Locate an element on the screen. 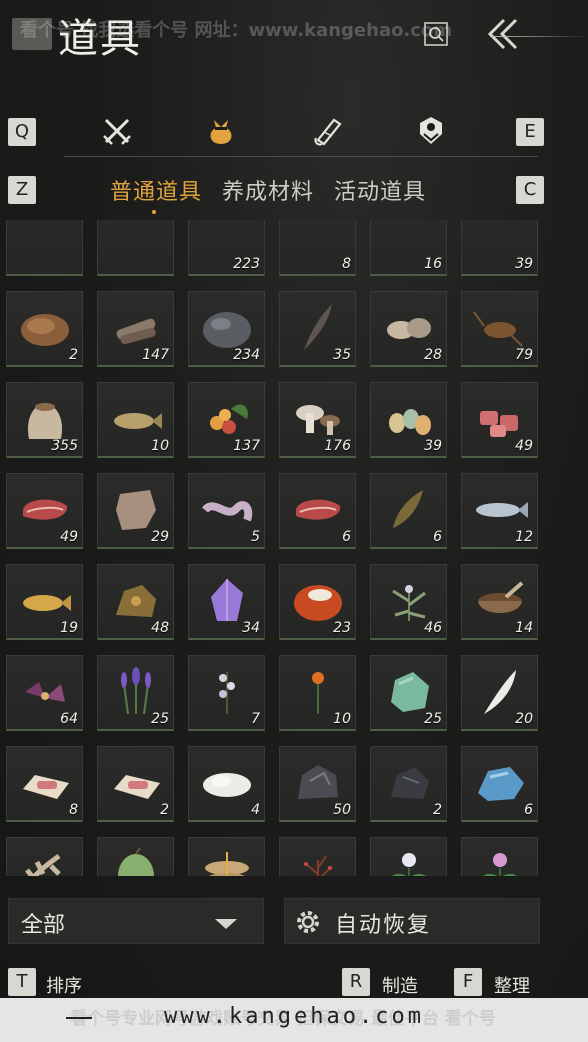 This screenshot has height=1042, width=588. fish-icon is located at coordinates (138, 421).